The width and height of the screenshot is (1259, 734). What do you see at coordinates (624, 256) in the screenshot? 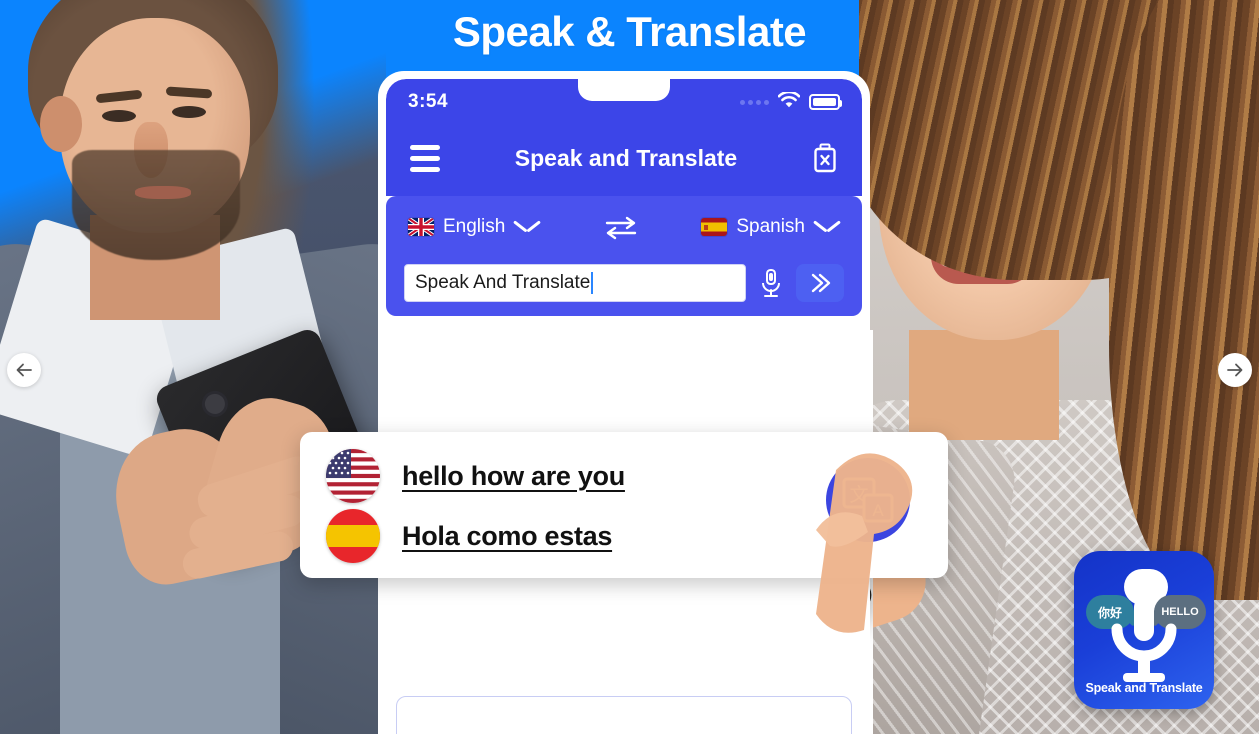
I see `language-selector-bar: English Spanish Speak And Translate` at bounding box center [624, 256].